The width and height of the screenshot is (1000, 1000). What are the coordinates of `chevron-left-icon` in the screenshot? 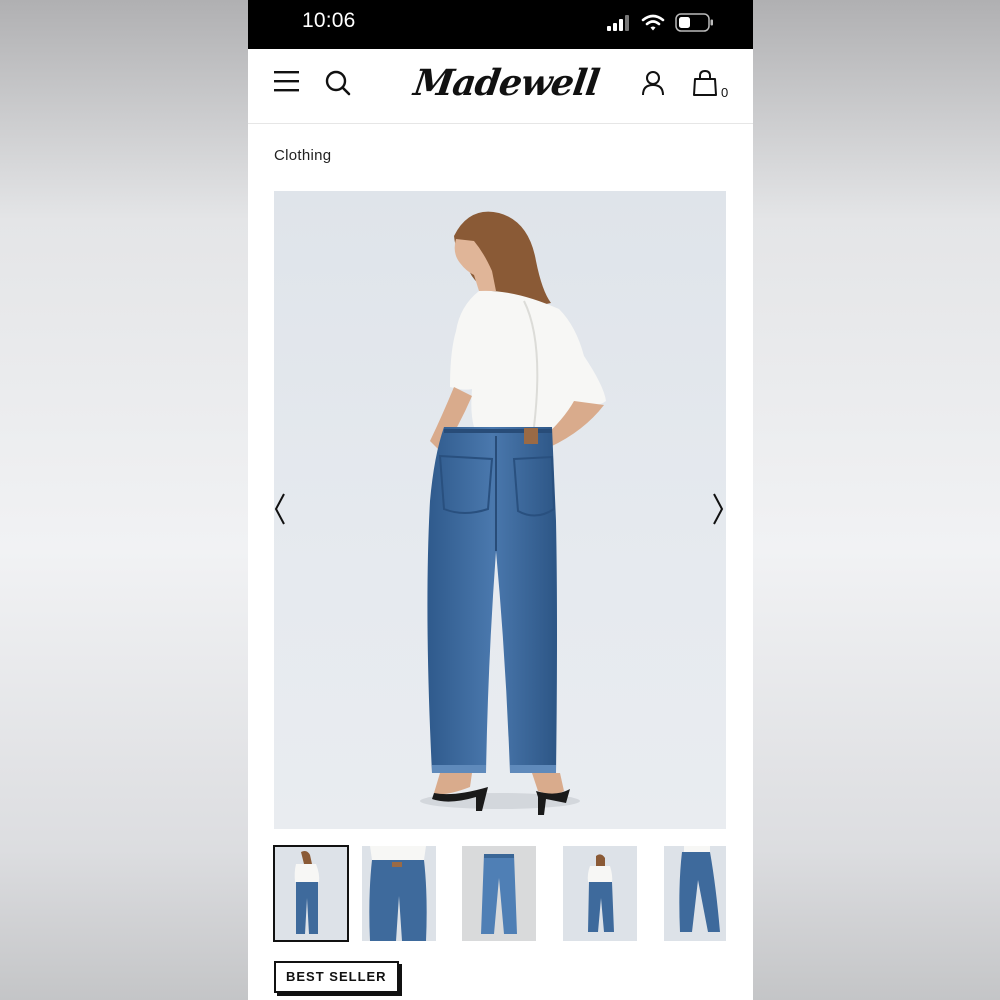 It's located at (279, 509).